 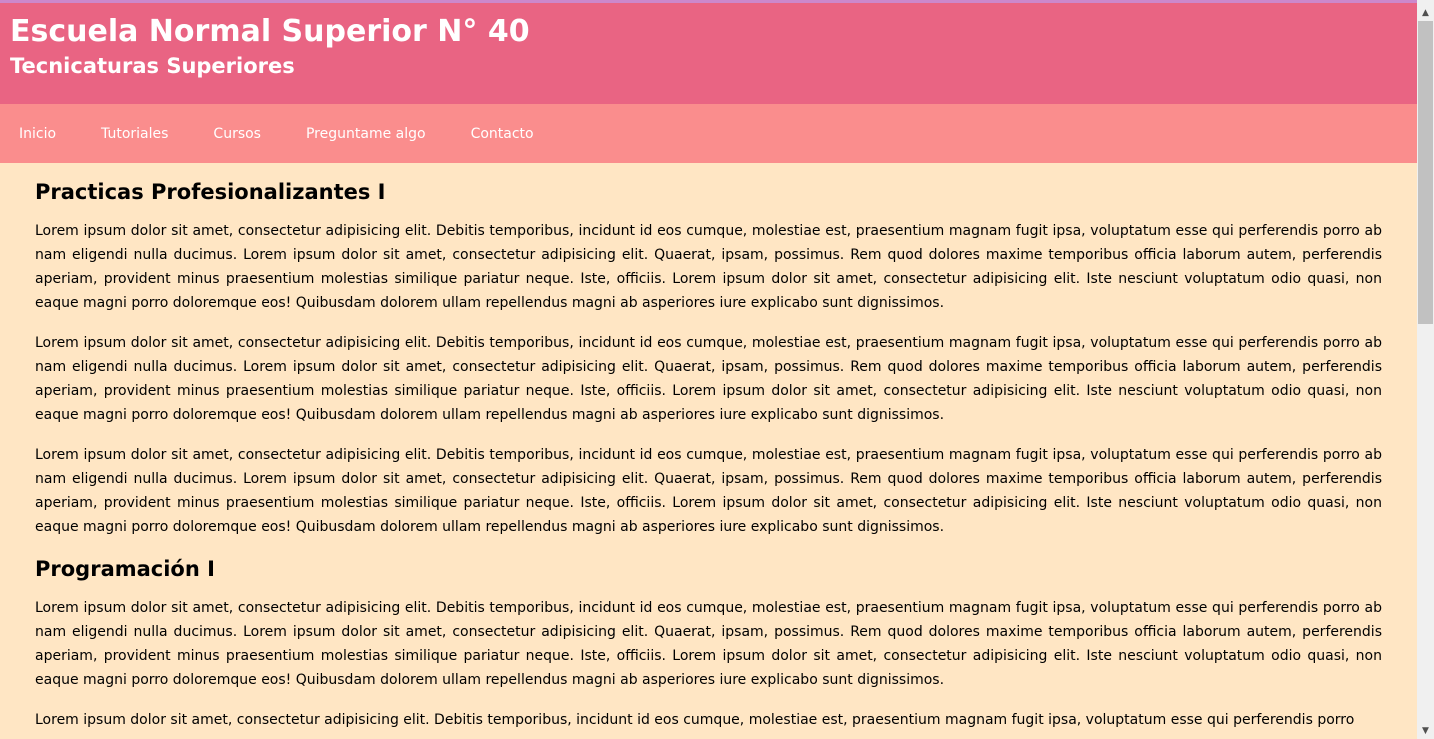 What do you see at coordinates (1425, 172) in the screenshot?
I see `scroll-thumb` at bounding box center [1425, 172].